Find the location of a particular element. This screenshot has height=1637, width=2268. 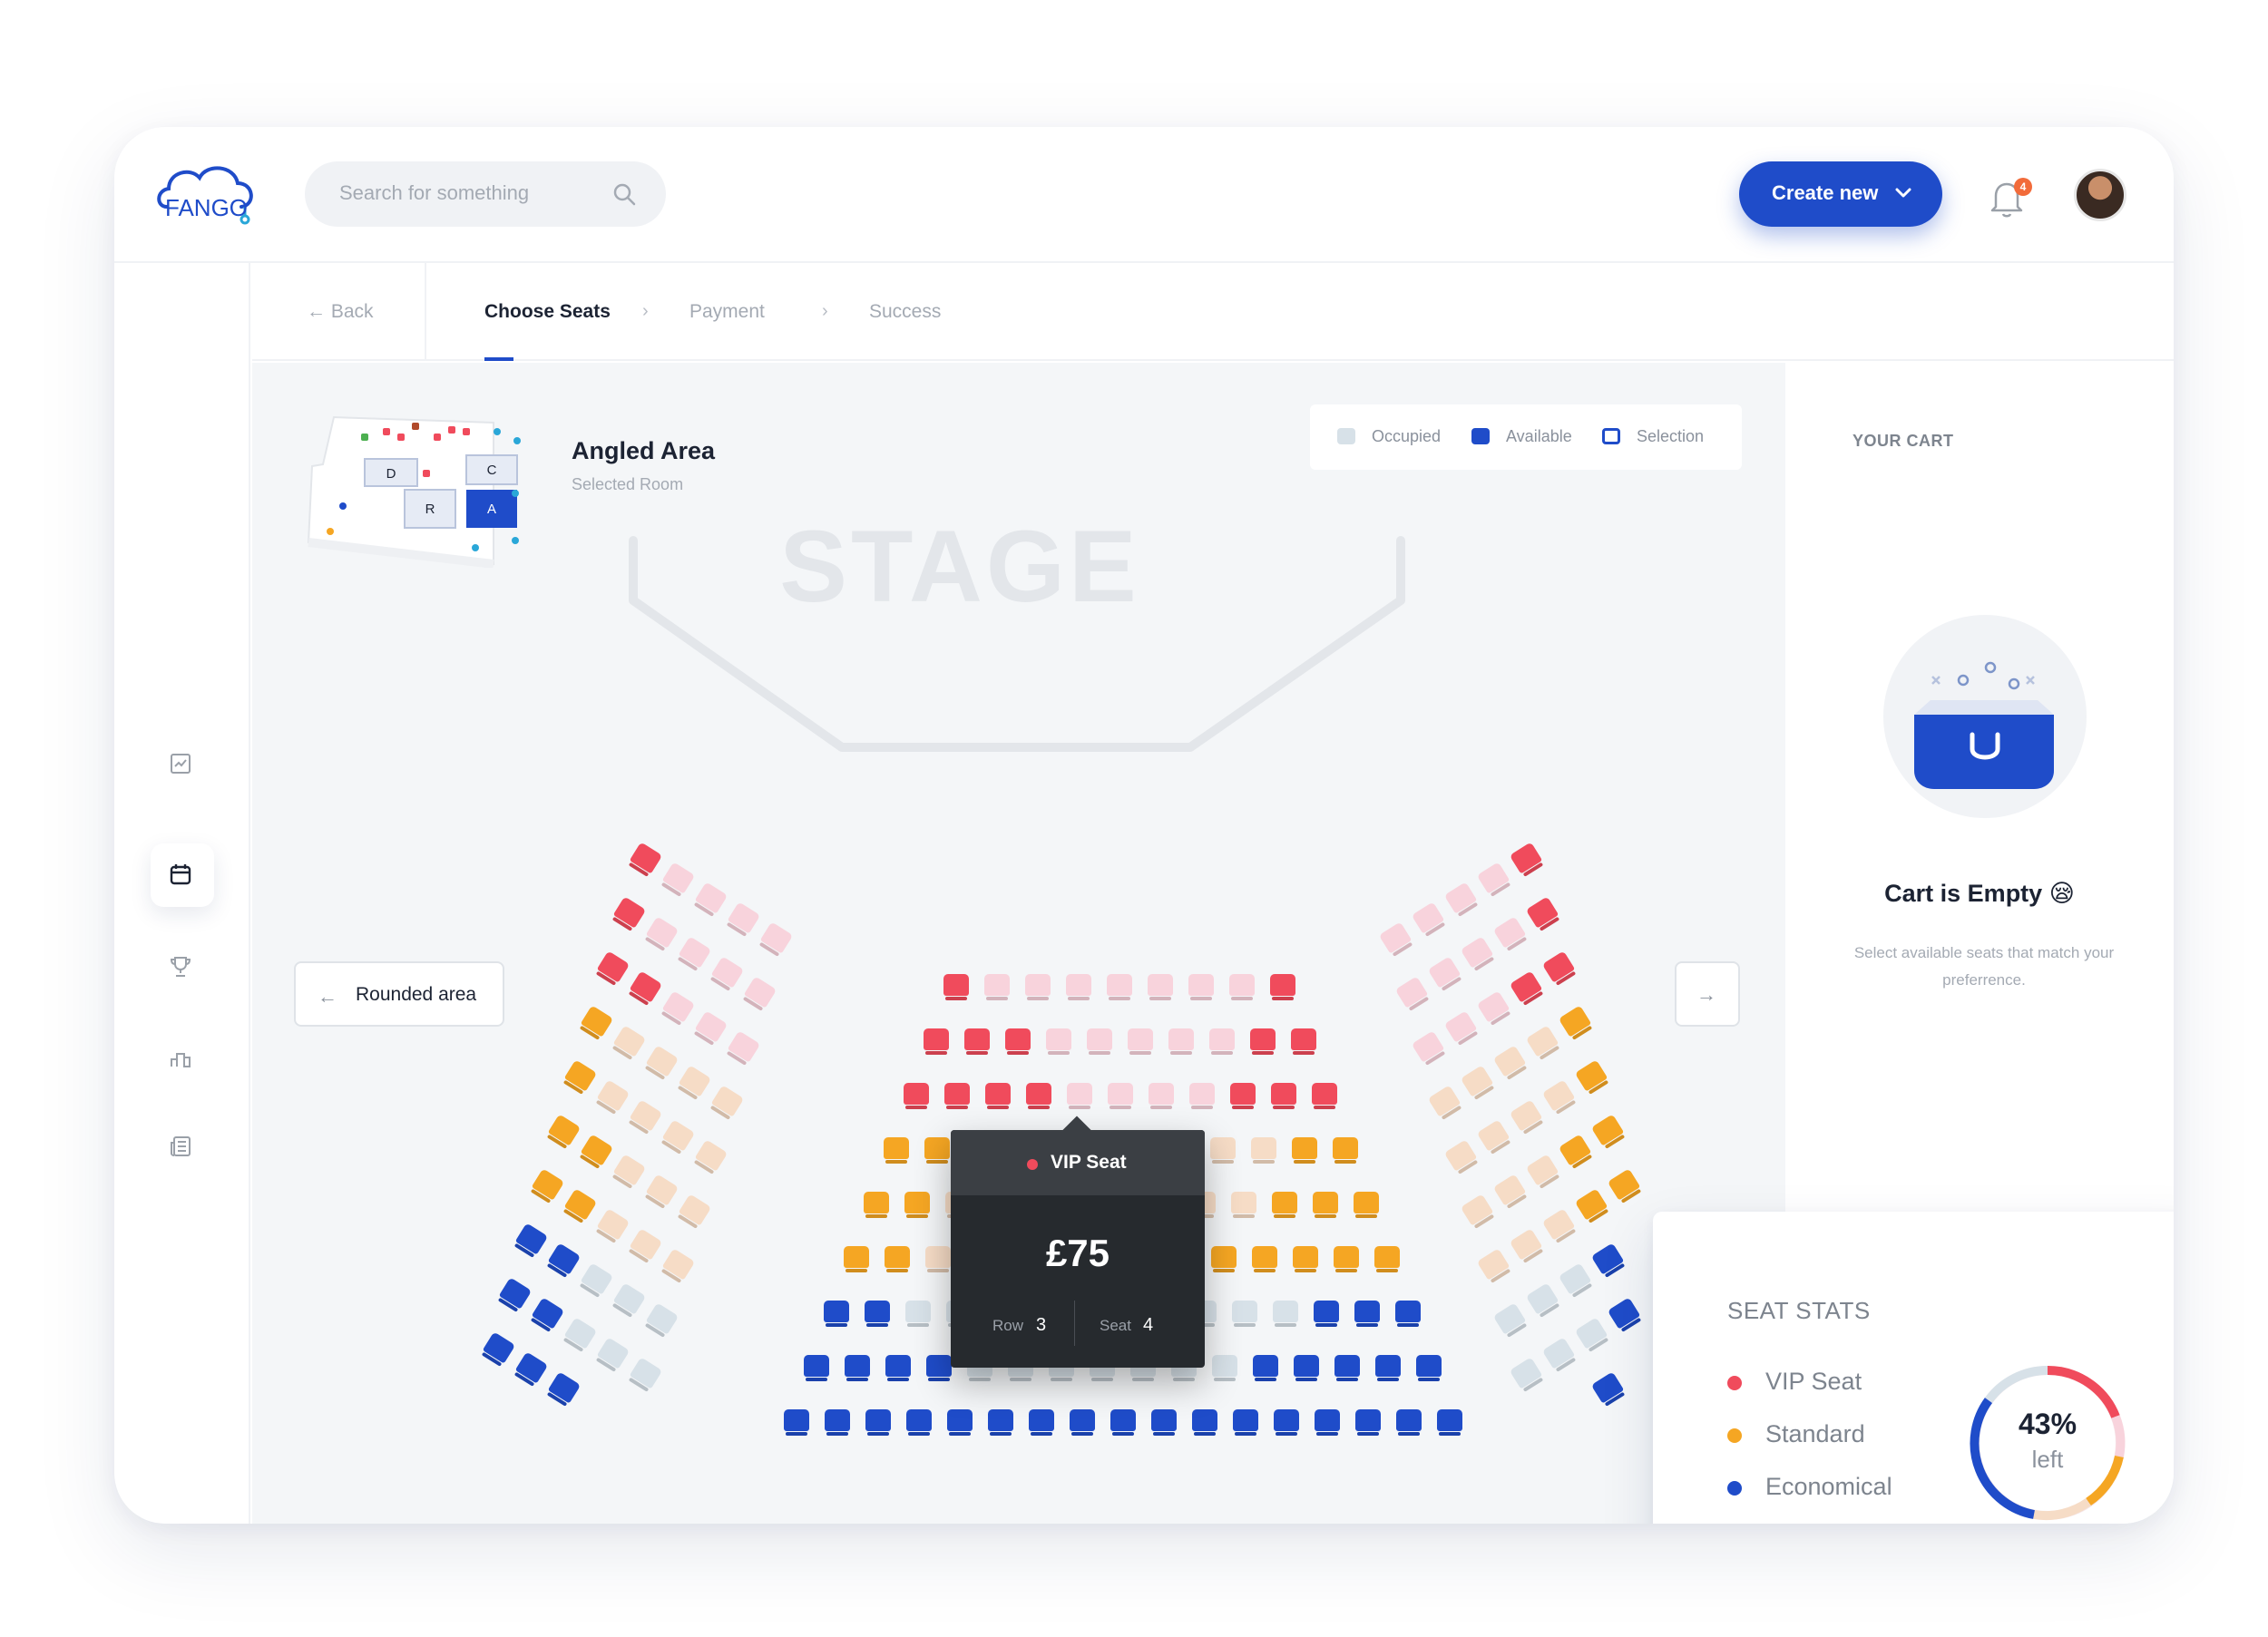

chart-icon is located at coordinates (181, 764).